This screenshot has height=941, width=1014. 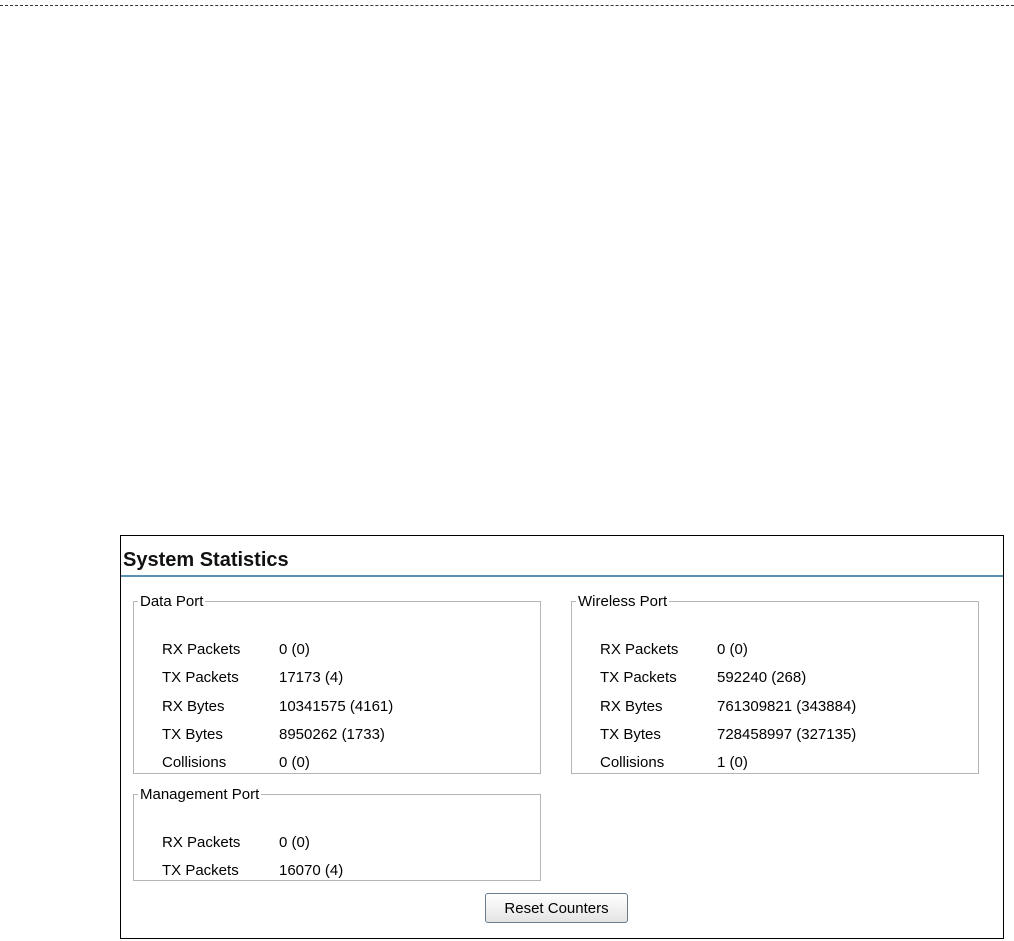 What do you see at coordinates (732, 762) in the screenshot?
I see `stat-value: 1 (0)` at bounding box center [732, 762].